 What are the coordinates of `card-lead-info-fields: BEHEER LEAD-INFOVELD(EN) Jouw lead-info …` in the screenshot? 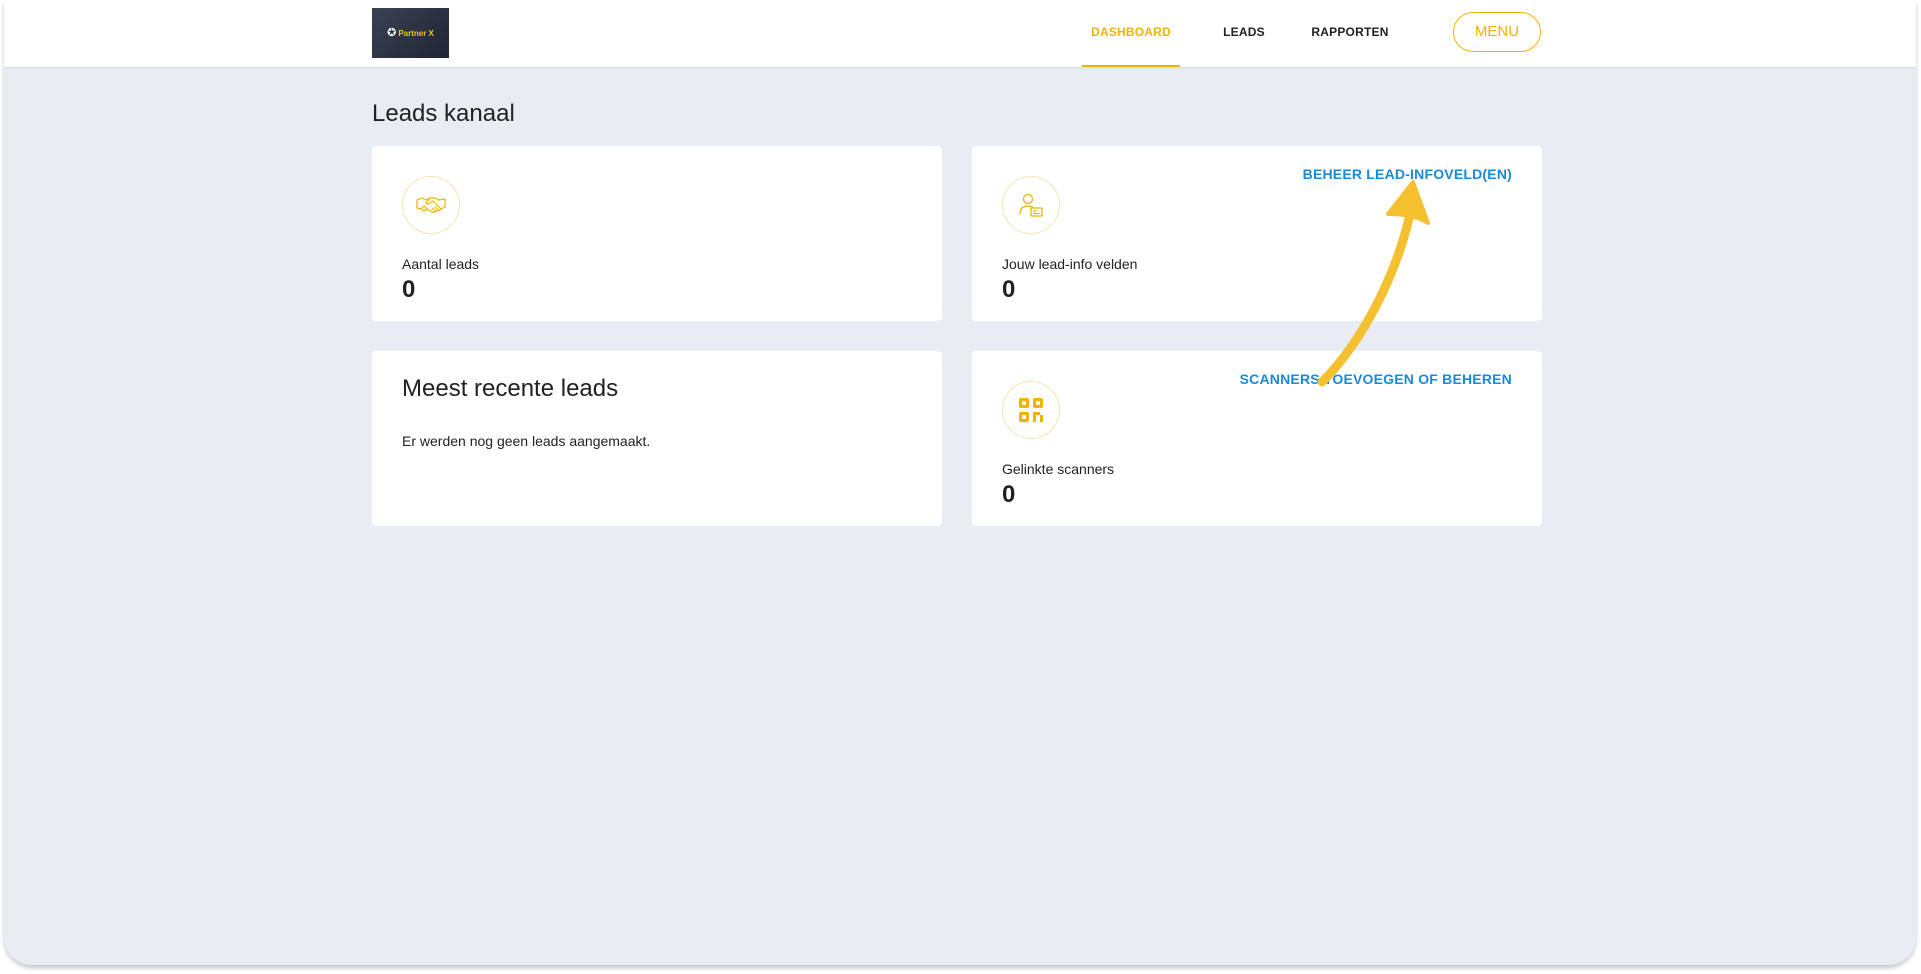 It's located at (1257, 233).